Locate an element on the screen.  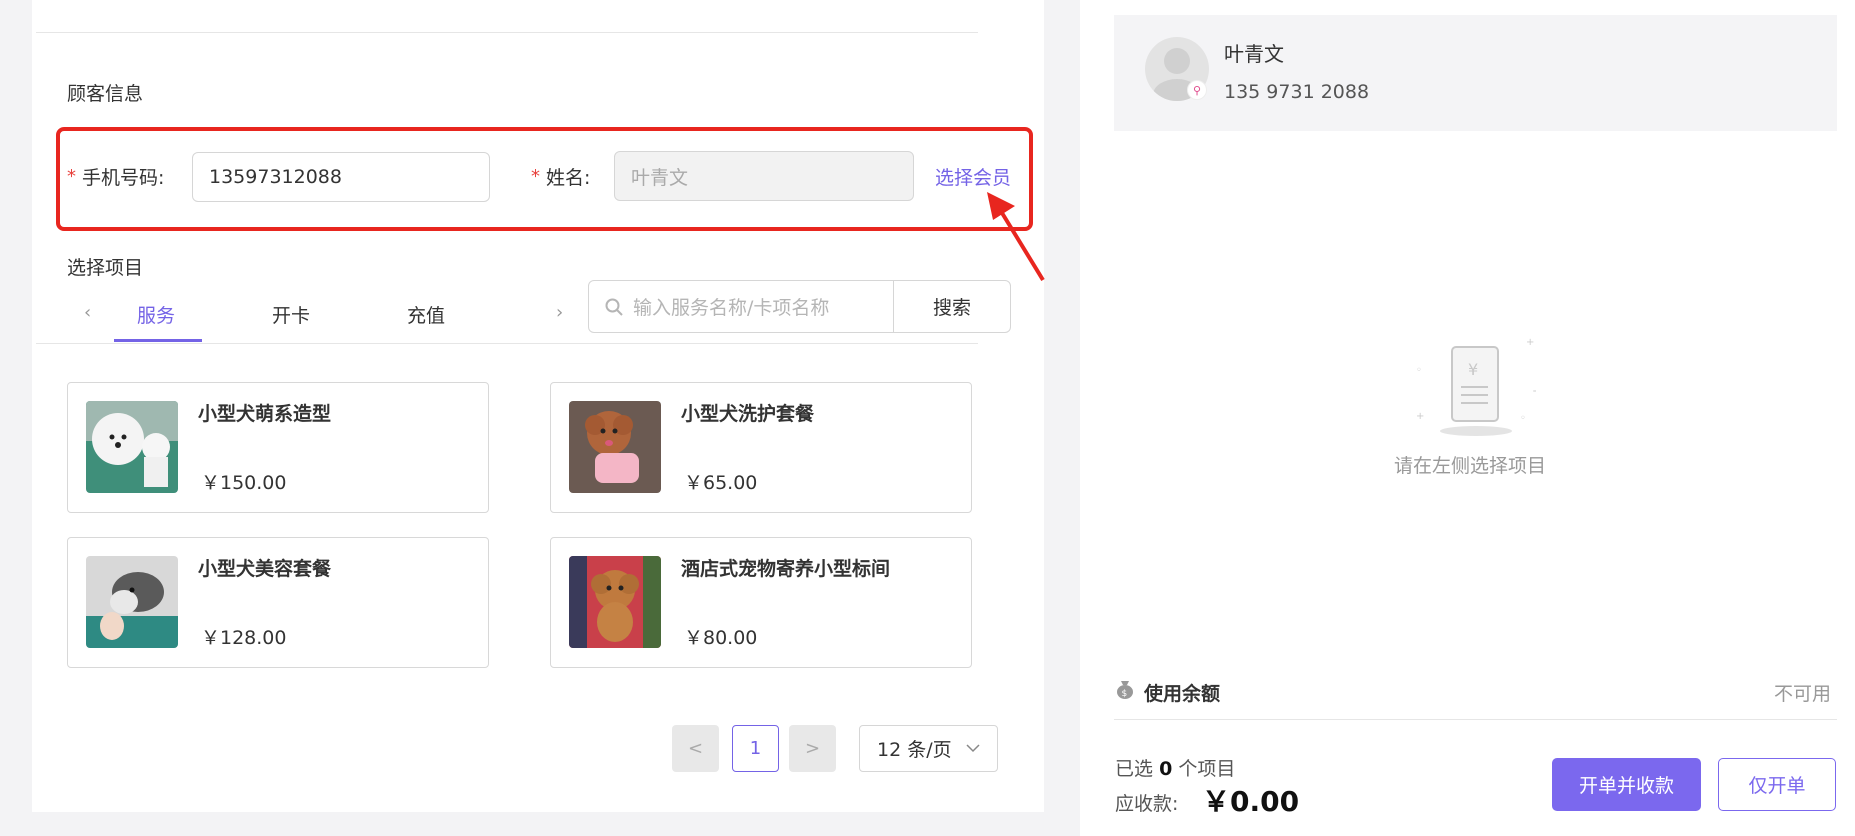
page-size-select: 12 条/页 is located at coordinates (928, 748).